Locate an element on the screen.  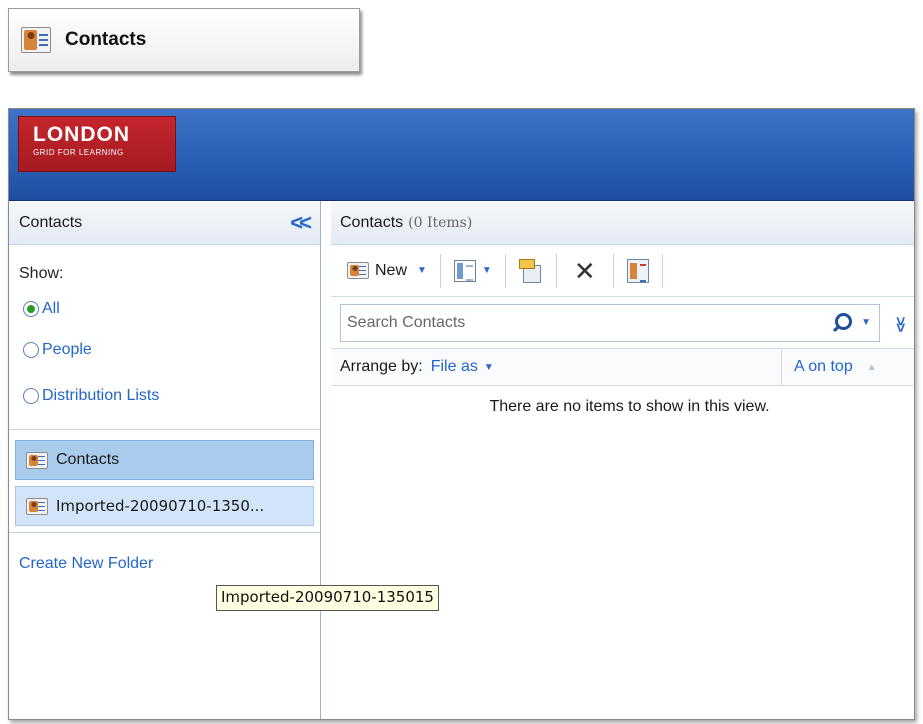
expand-search-icon: >> is located at coordinates (899, 322).